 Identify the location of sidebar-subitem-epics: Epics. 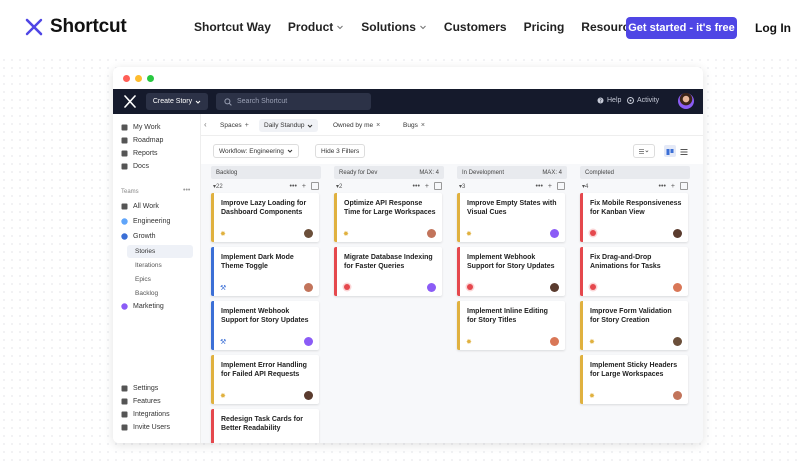
(160, 279).